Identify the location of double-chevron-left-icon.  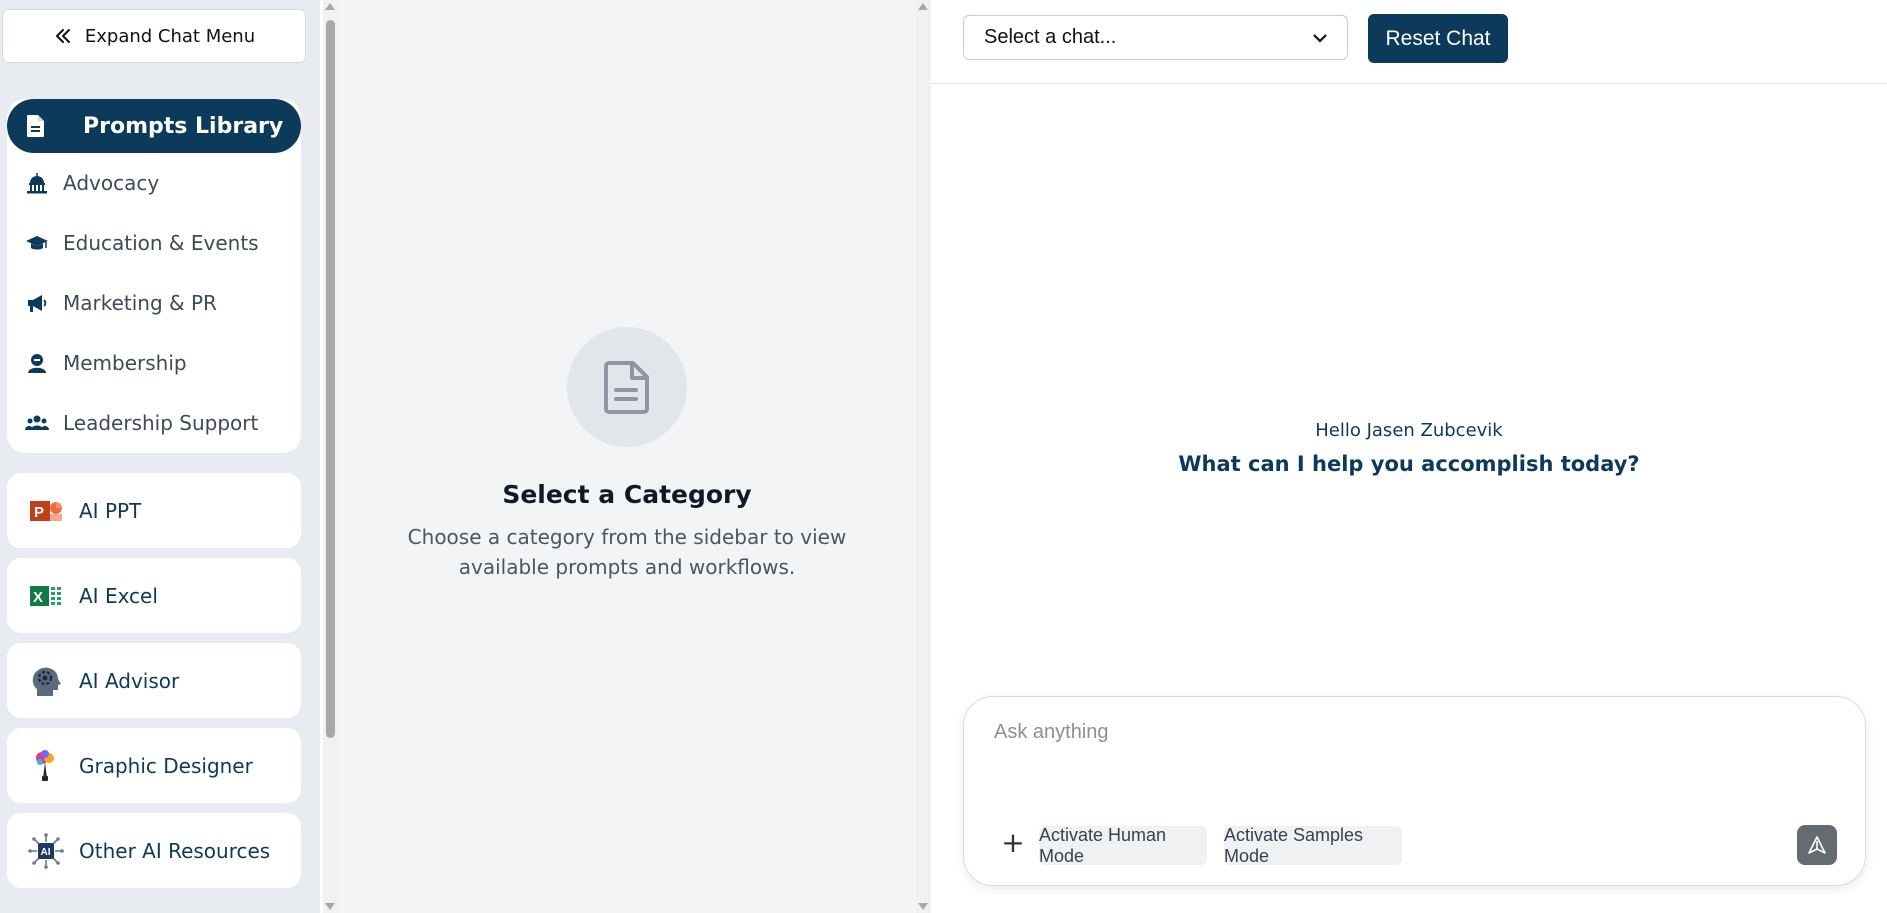
(62, 36).